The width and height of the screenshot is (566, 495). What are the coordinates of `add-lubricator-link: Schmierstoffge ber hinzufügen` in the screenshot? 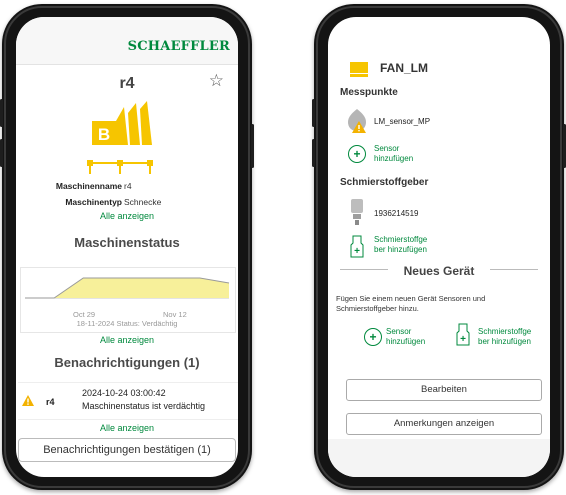 It's located at (400, 245).